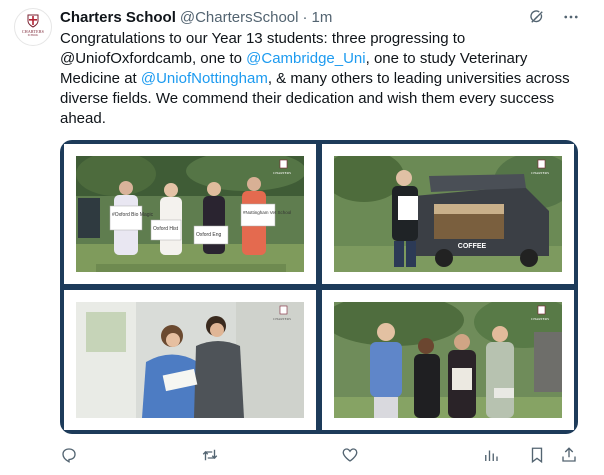  Describe the element at coordinates (210, 455) in the screenshot. I see `retweet-icon` at that location.